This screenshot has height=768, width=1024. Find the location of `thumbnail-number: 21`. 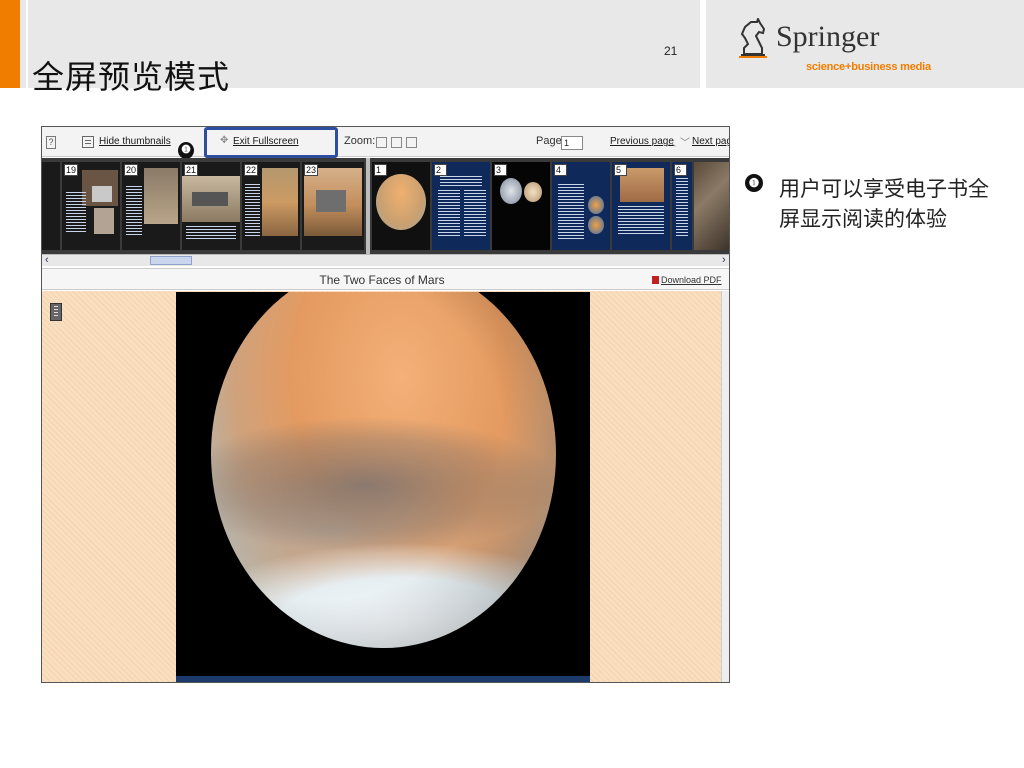

thumbnail-number: 21 is located at coordinates (191, 170).